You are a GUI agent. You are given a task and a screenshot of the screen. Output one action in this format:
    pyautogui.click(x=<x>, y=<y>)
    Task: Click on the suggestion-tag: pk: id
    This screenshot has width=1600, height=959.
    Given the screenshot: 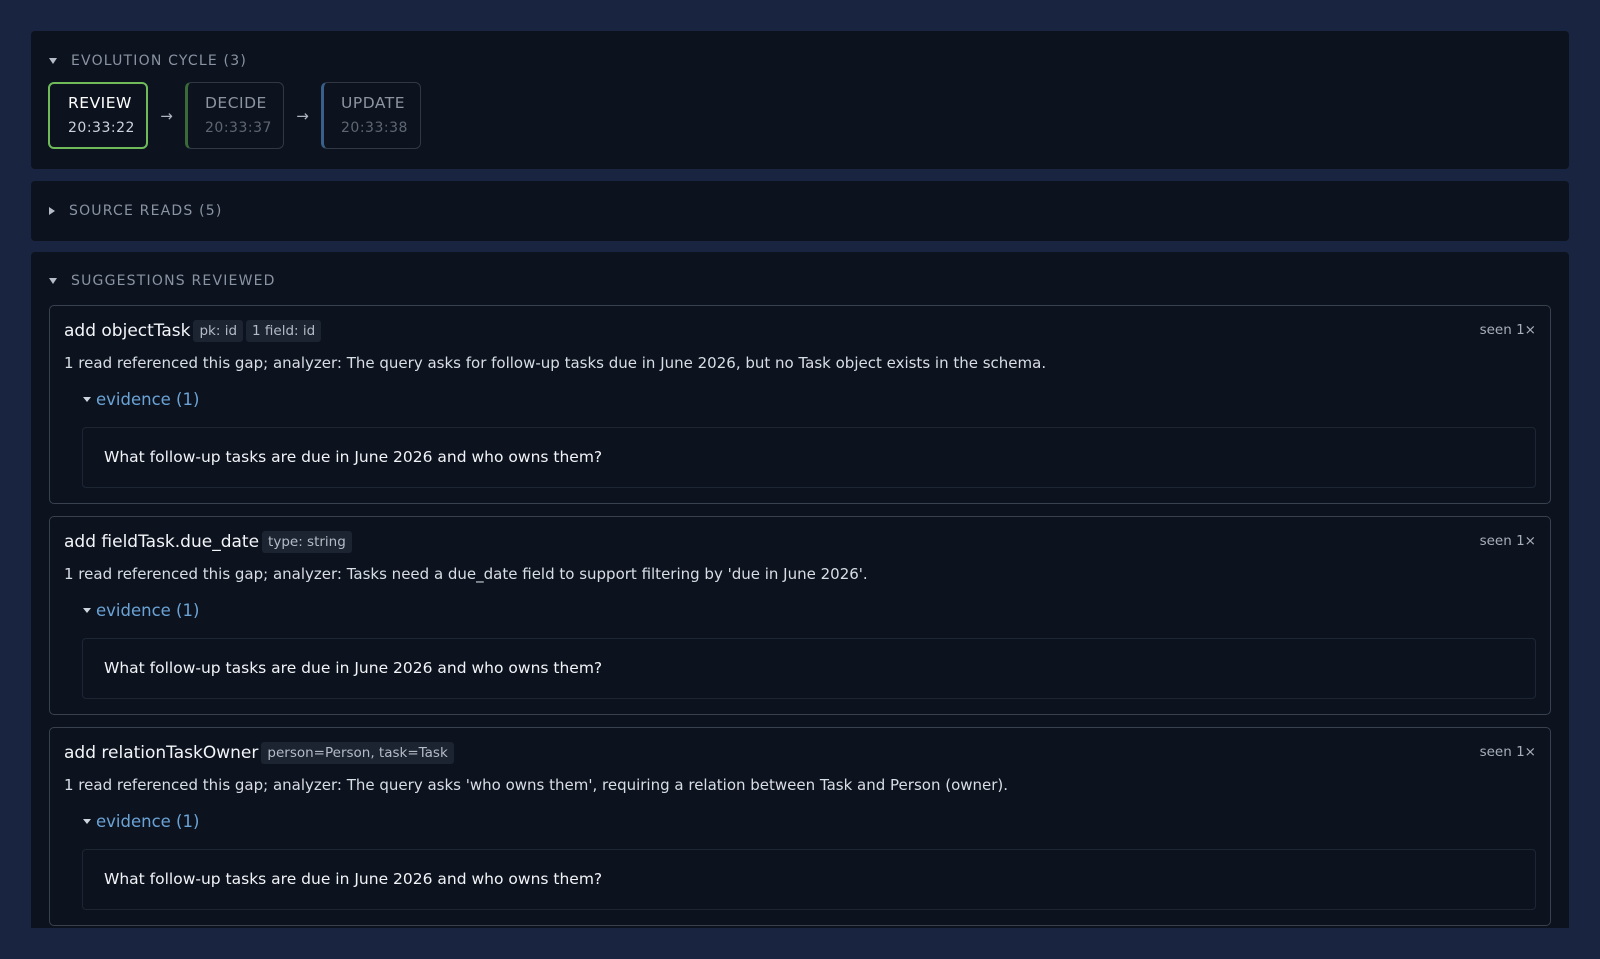 What is the action you would take?
    pyautogui.click(x=218, y=331)
    